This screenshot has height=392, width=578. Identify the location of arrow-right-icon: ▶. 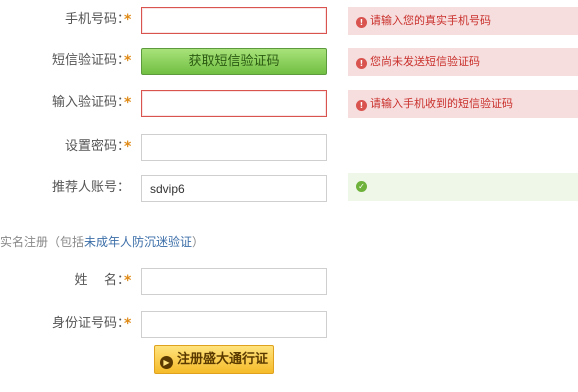
(166, 362).